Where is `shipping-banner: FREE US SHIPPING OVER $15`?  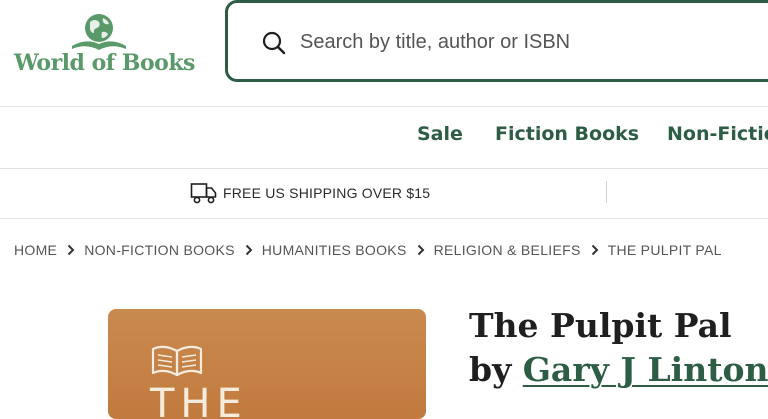
shipping-banner: FREE US SHIPPING OVER $15 is located at coordinates (384, 193).